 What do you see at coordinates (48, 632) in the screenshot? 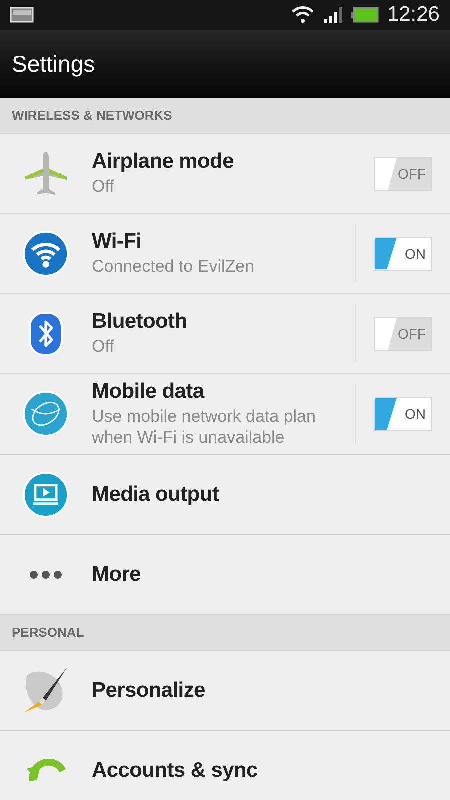
I see `section-header: PERSONAL` at bounding box center [48, 632].